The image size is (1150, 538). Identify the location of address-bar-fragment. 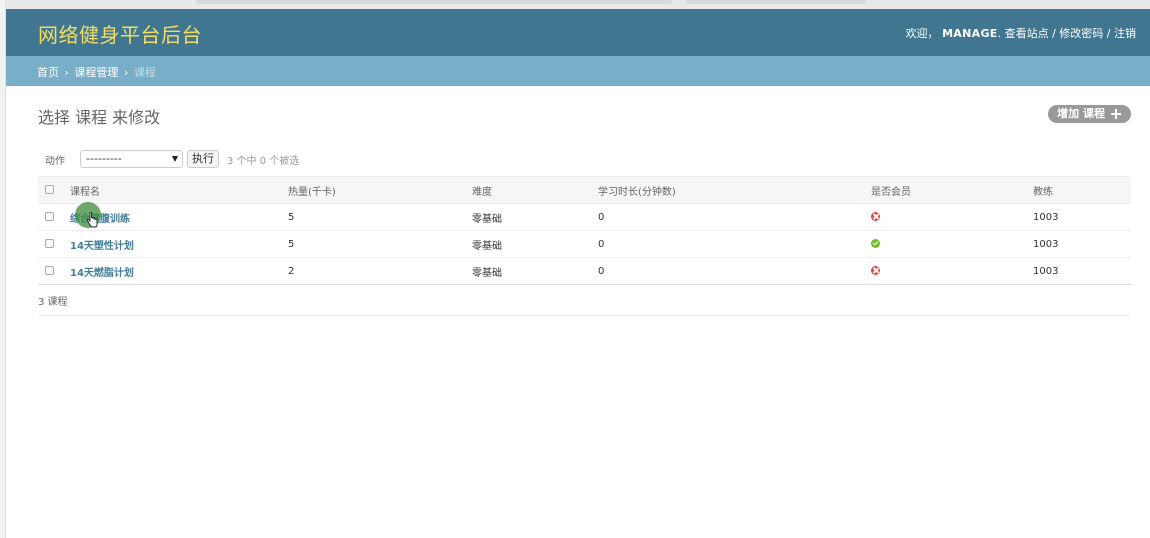
(434, 2).